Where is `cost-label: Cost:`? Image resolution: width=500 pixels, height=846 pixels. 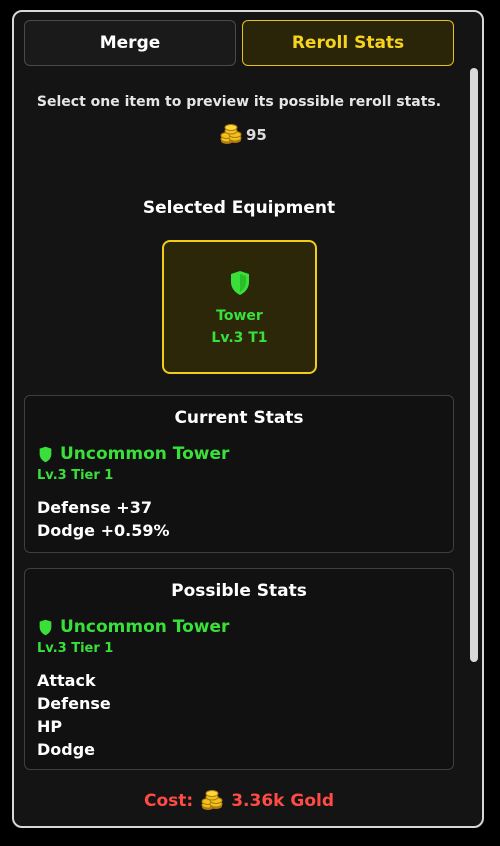
cost-label: Cost: is located at coordinates (169, 801).